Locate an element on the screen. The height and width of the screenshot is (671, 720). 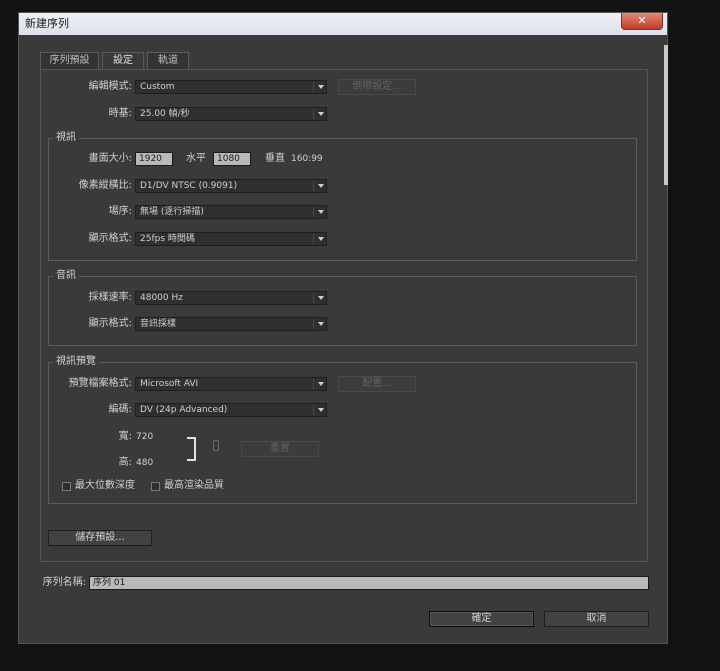
editing-mode-label: 編輯模式: is located at coordinates (110, 86).